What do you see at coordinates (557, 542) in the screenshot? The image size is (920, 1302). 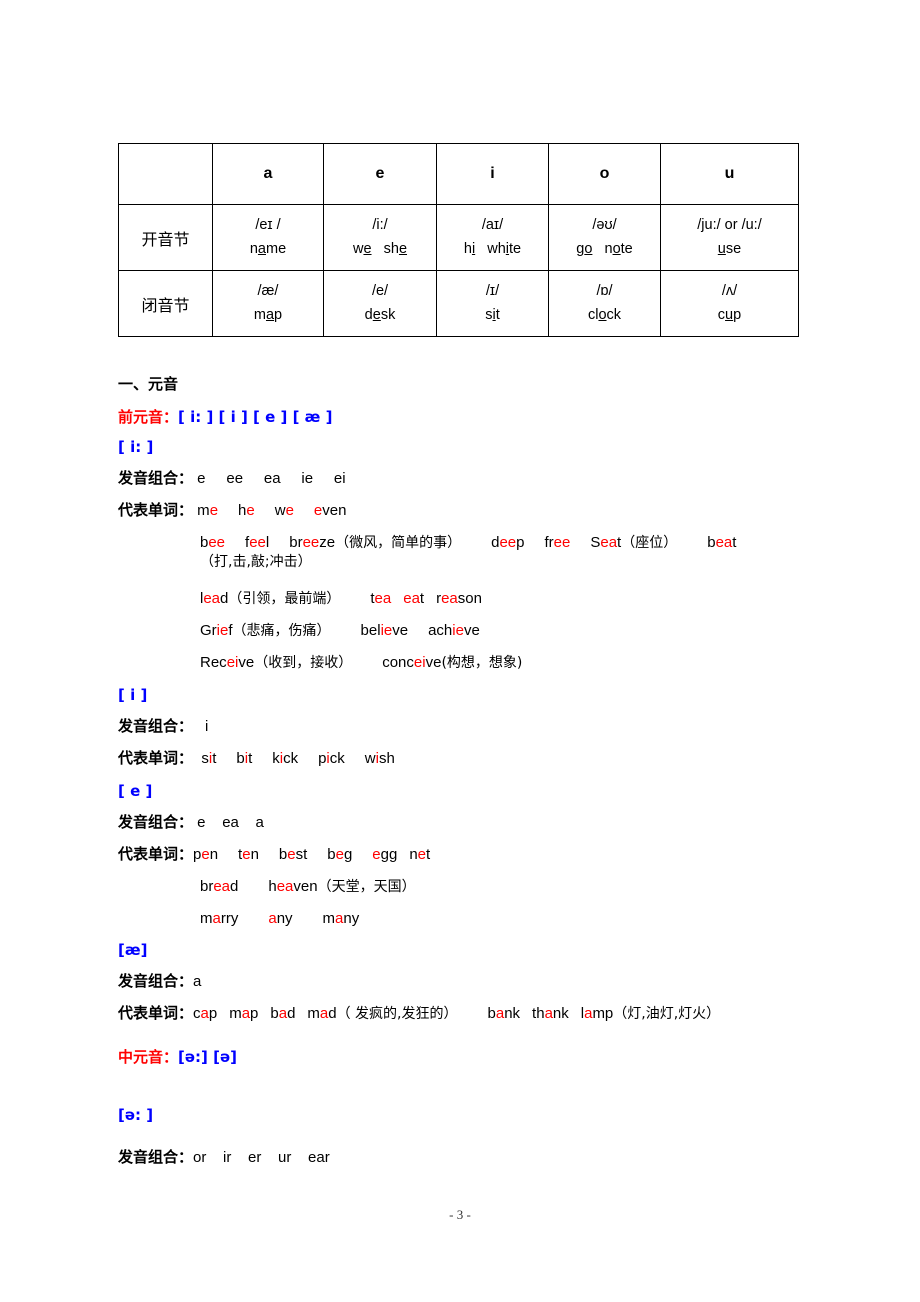 I see `word-free: free` at bounding box center [557, 542].